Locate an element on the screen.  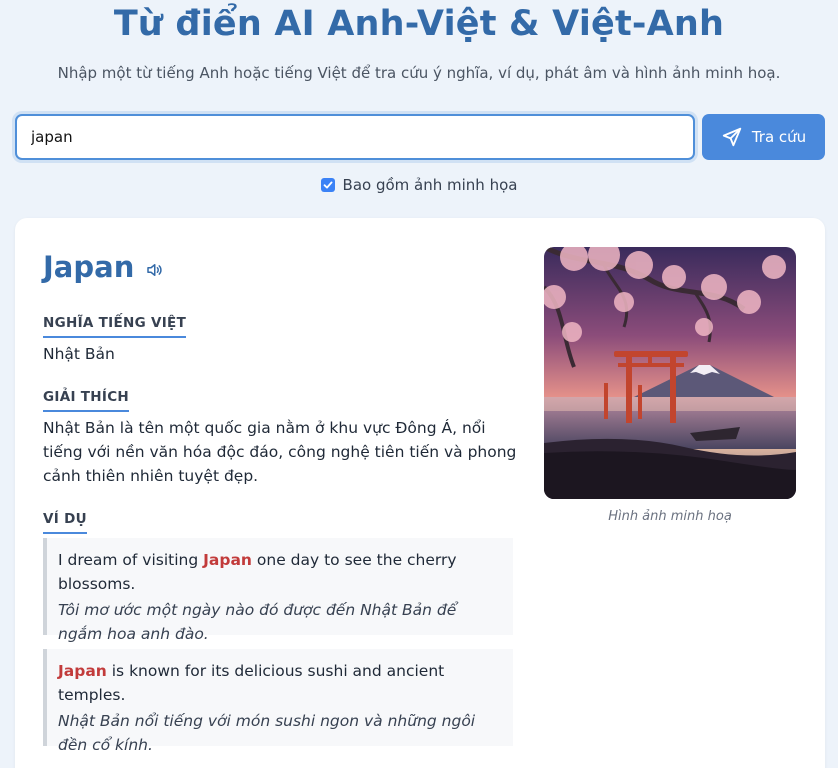
search-bar: Tra cứu is located at coordinates (420, 137).